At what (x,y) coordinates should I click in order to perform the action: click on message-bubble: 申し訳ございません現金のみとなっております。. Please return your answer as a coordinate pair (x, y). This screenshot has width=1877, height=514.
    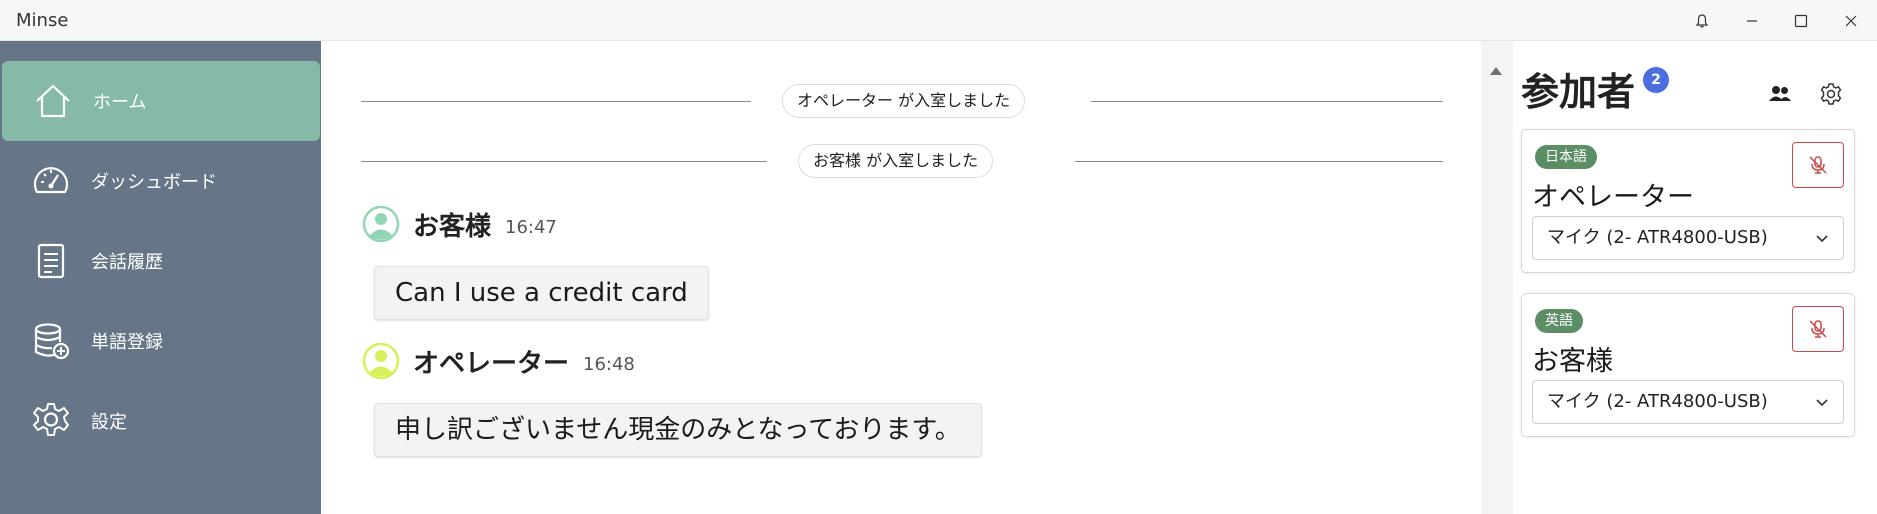
    Looking at the image, I should click on (678, 430).